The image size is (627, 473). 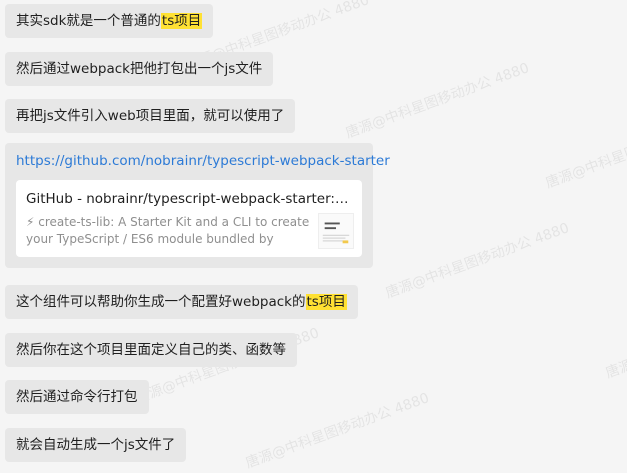 What do you see at coordinates (88, 21) in the screenshot?
I see `message-text: 其实sdk就是一个普通的` at bounding box center [88, 21].